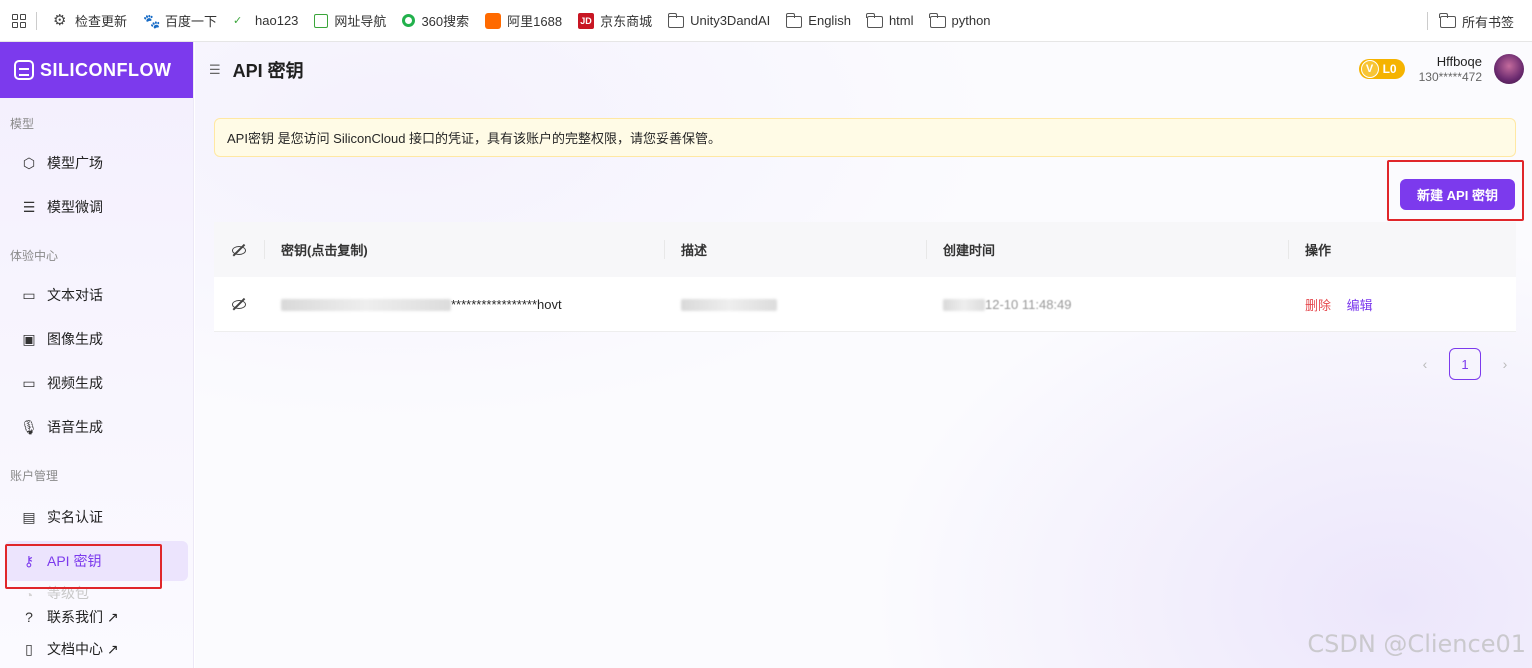 The image size is (1532, 668). I want to click on actions-cell: 删除 编辑, so click(1402, 304).